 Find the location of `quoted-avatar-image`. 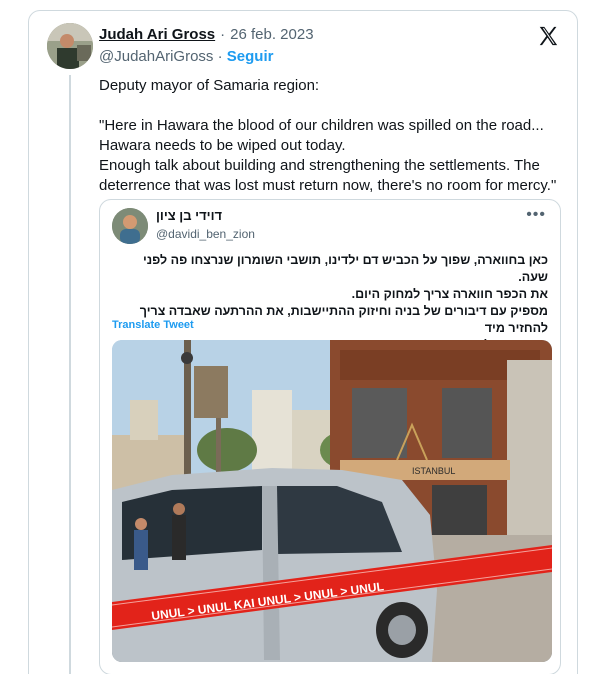

quoted-avatar-image is located at coordinates (130, 226).